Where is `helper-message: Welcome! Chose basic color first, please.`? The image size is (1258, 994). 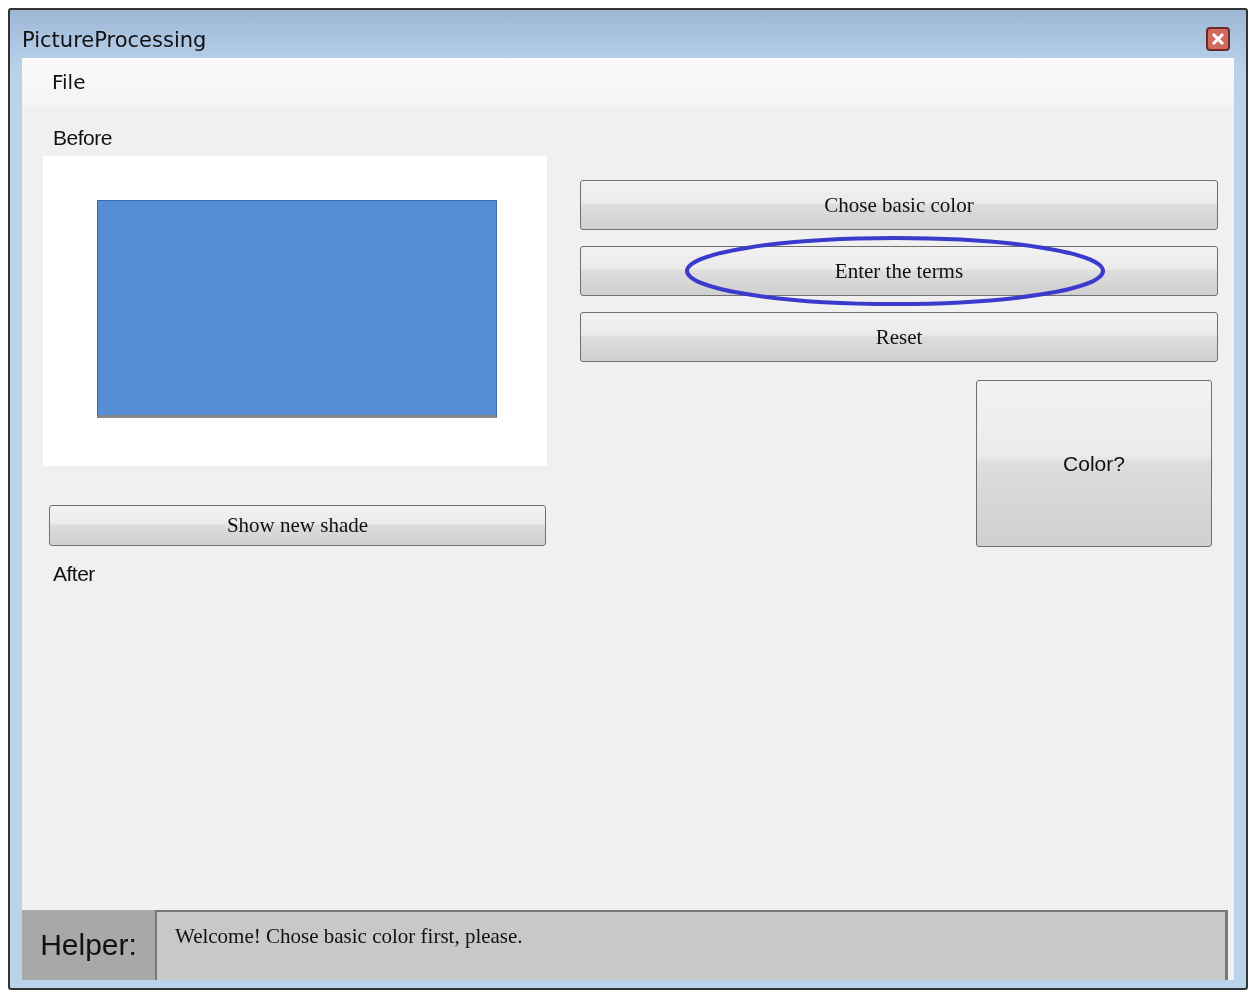 helper-message: Welcome! Chose basic color first, please. is located at coordinates (349, 936).